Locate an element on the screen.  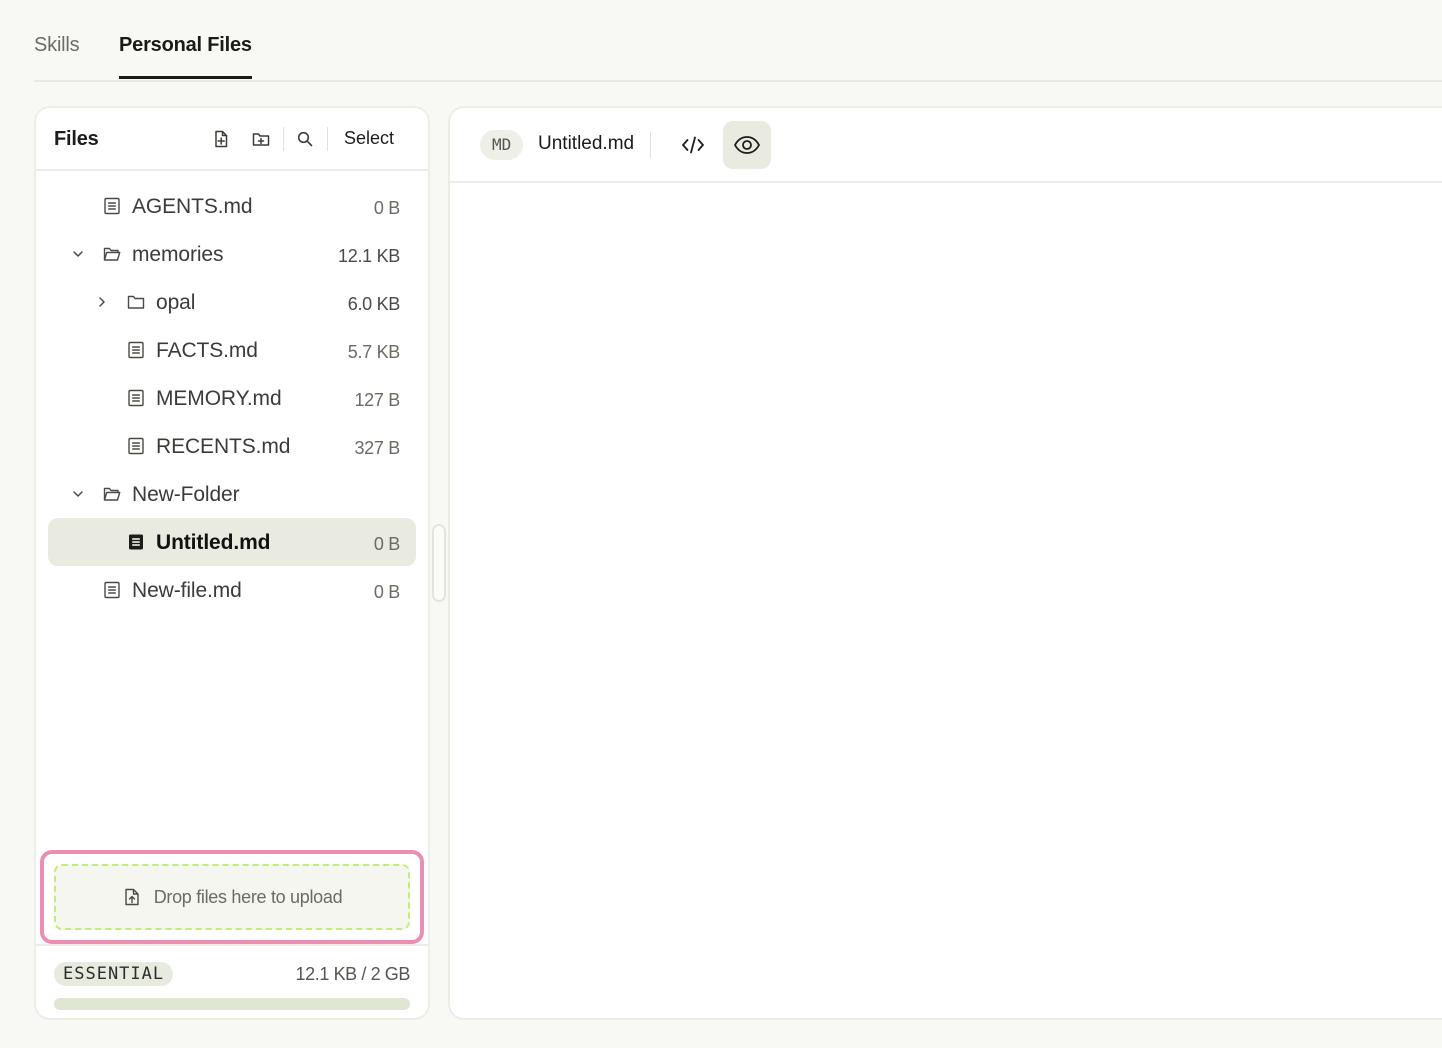
storage-progress-bar is located at coordinates (232, 1004).